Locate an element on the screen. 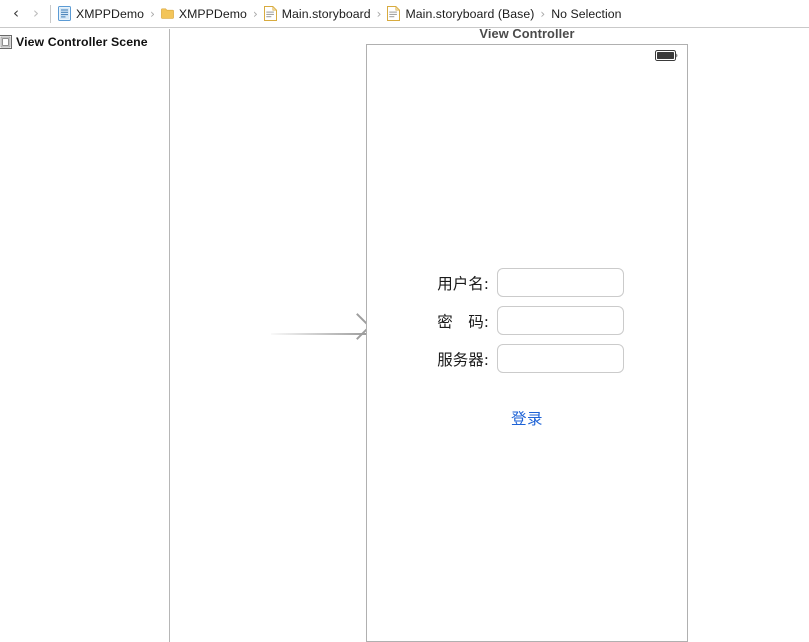 This screenshot has width=809, height=642. breadcrumb-item-storyboard: Main.storyboard is located at coordinates (317, 13).